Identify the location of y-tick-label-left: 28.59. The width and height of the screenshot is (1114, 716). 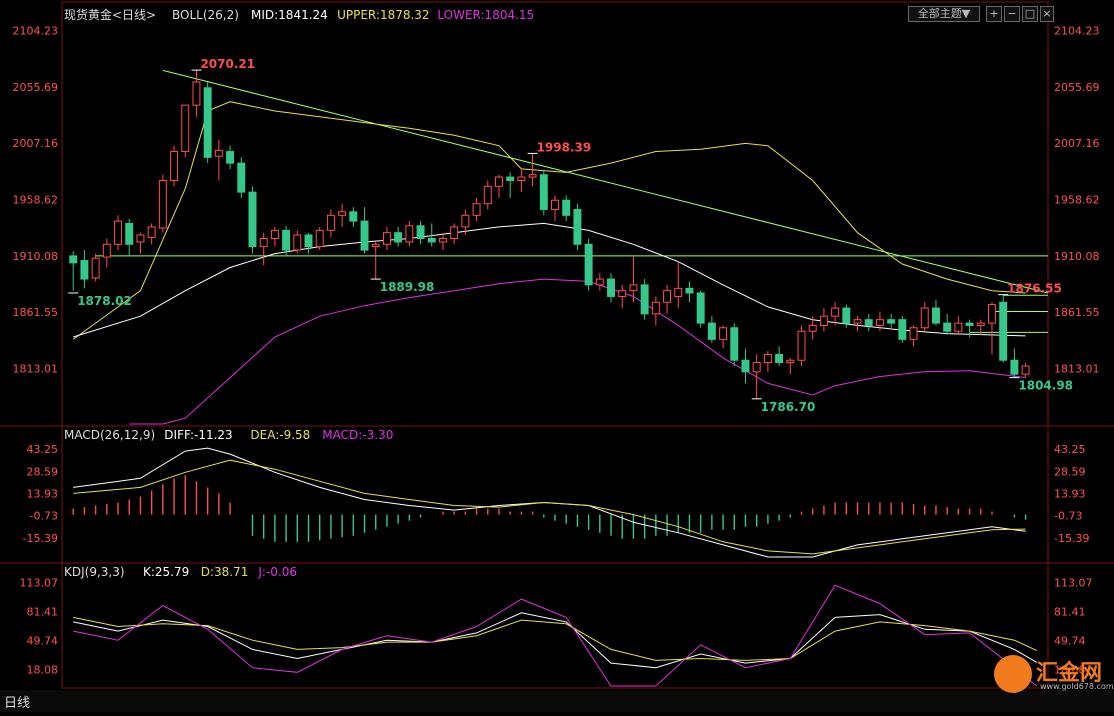
(43, 471).